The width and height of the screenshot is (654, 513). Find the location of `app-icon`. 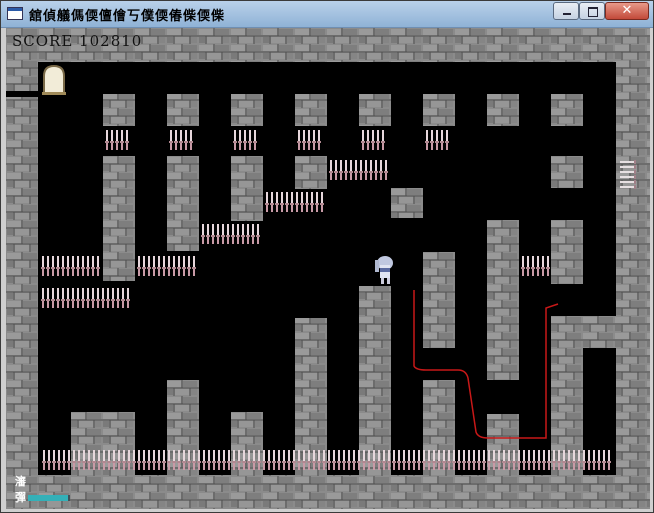

app-icon is located at coordinates (15, 13).